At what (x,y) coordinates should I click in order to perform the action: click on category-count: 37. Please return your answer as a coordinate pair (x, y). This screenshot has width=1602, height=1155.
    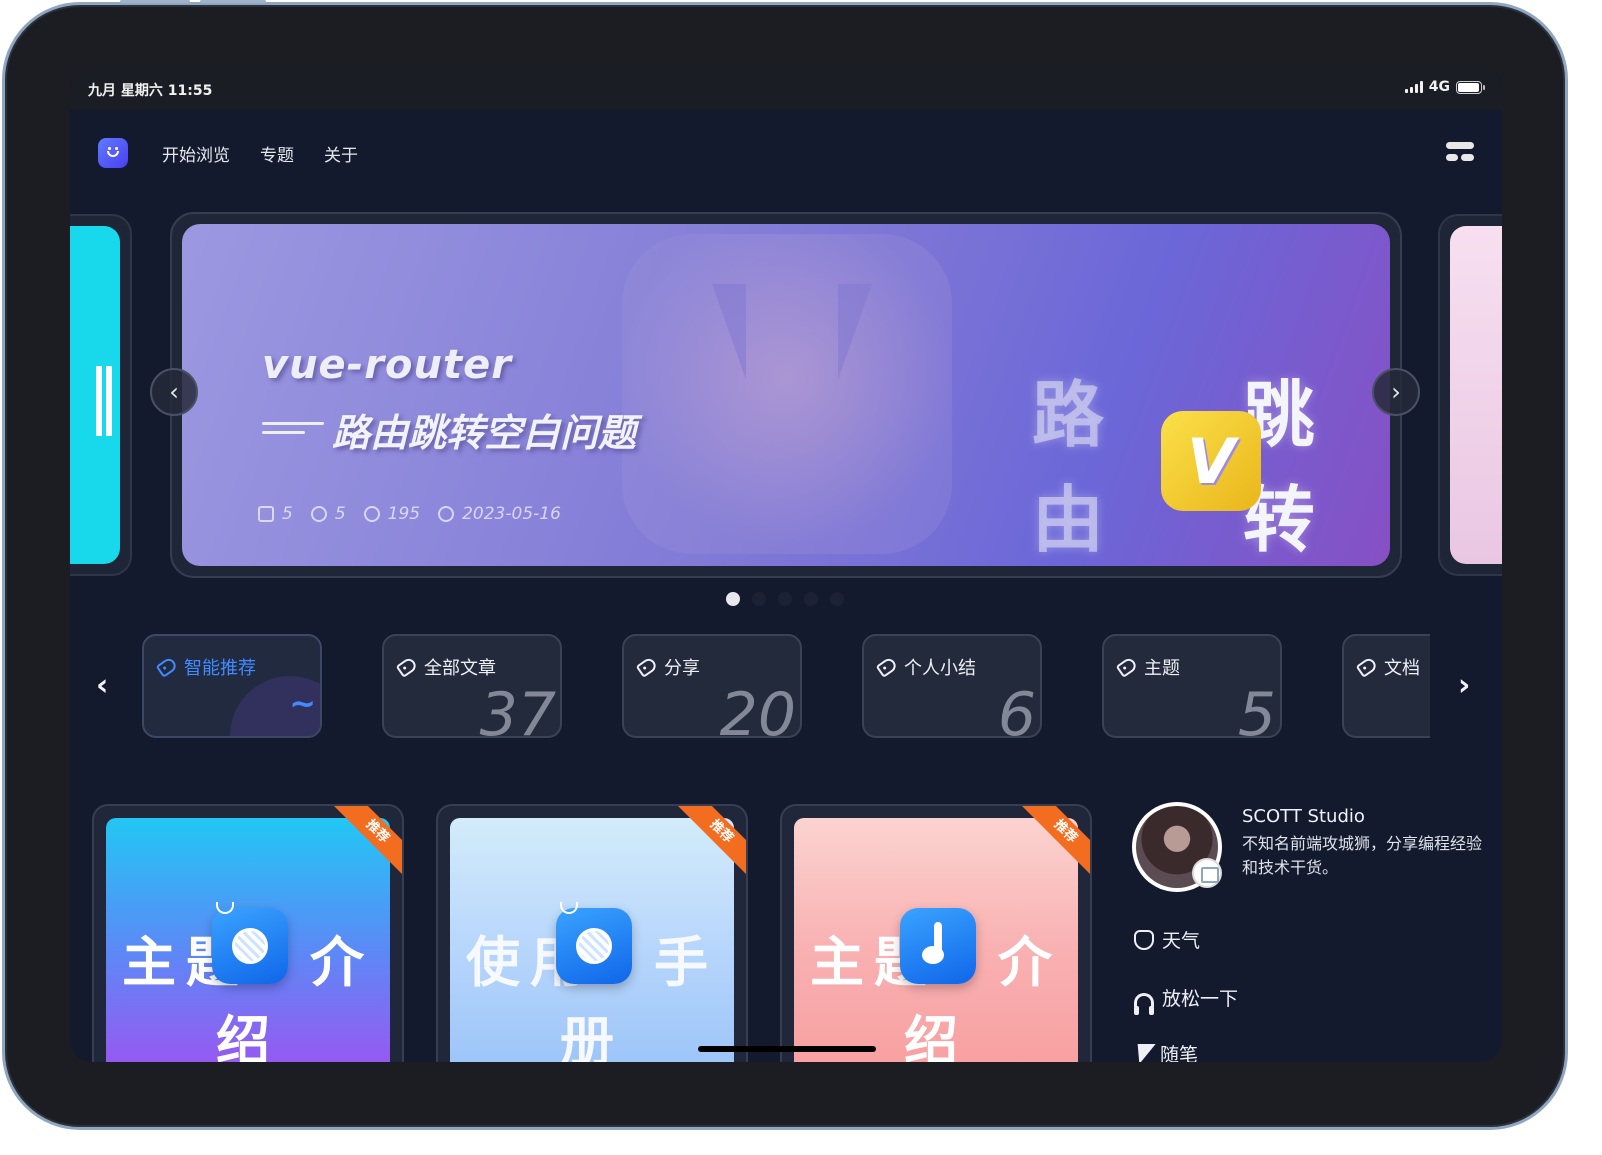
    Looking at the image, I should click on (517, 709).